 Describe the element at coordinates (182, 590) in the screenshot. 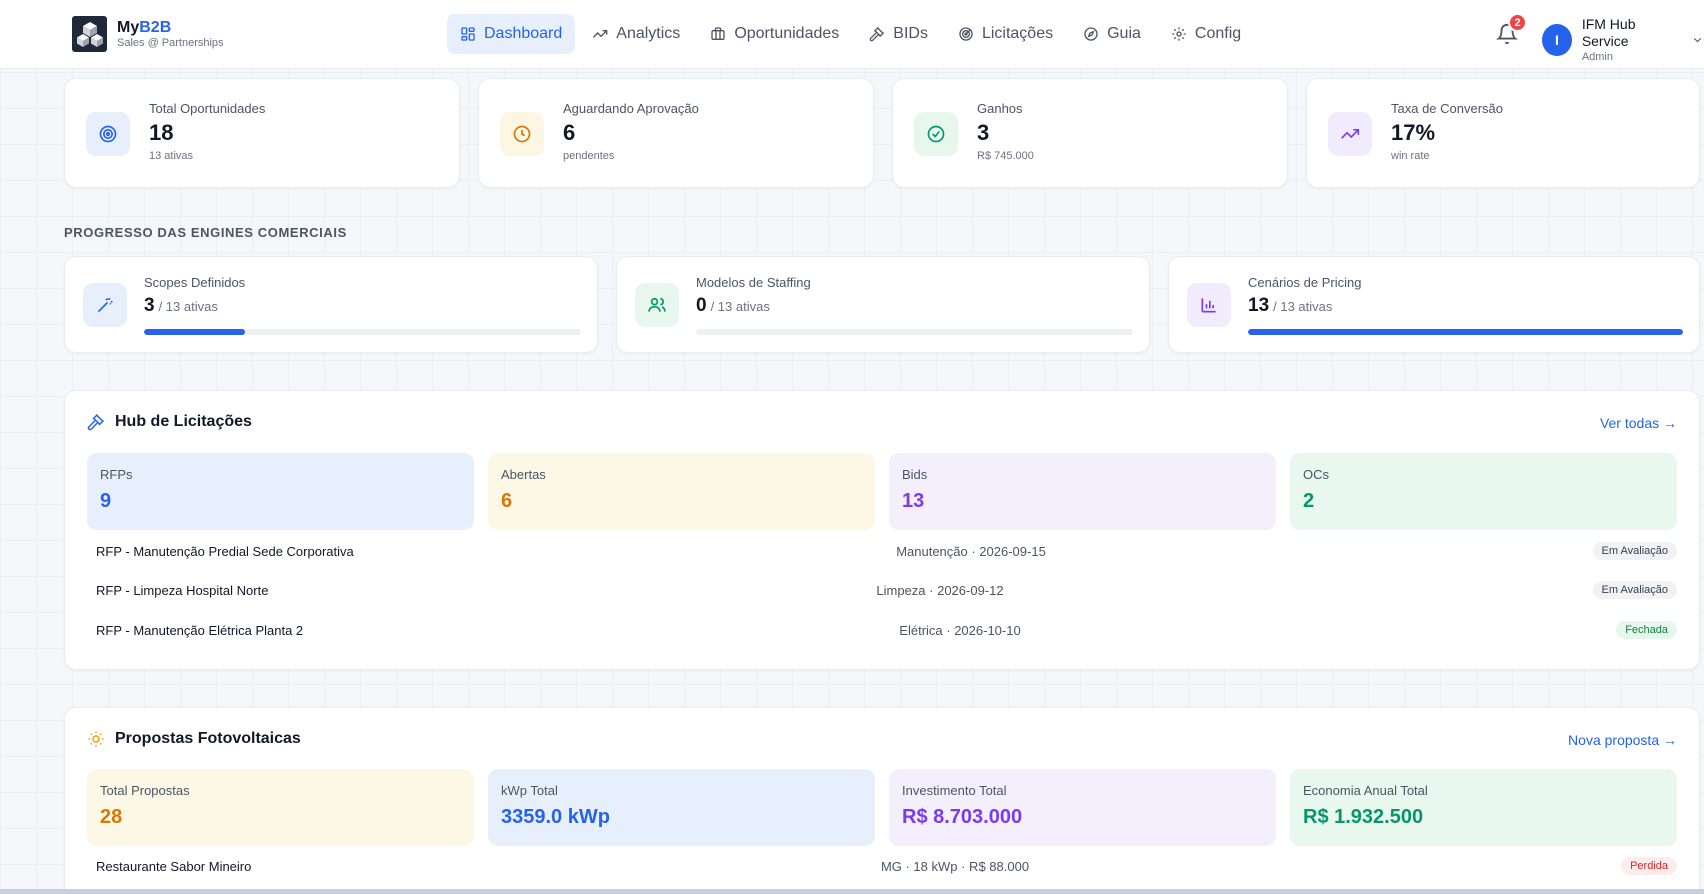

I see `row-title: RFP - Limpeza Hospital Norte` at that location.